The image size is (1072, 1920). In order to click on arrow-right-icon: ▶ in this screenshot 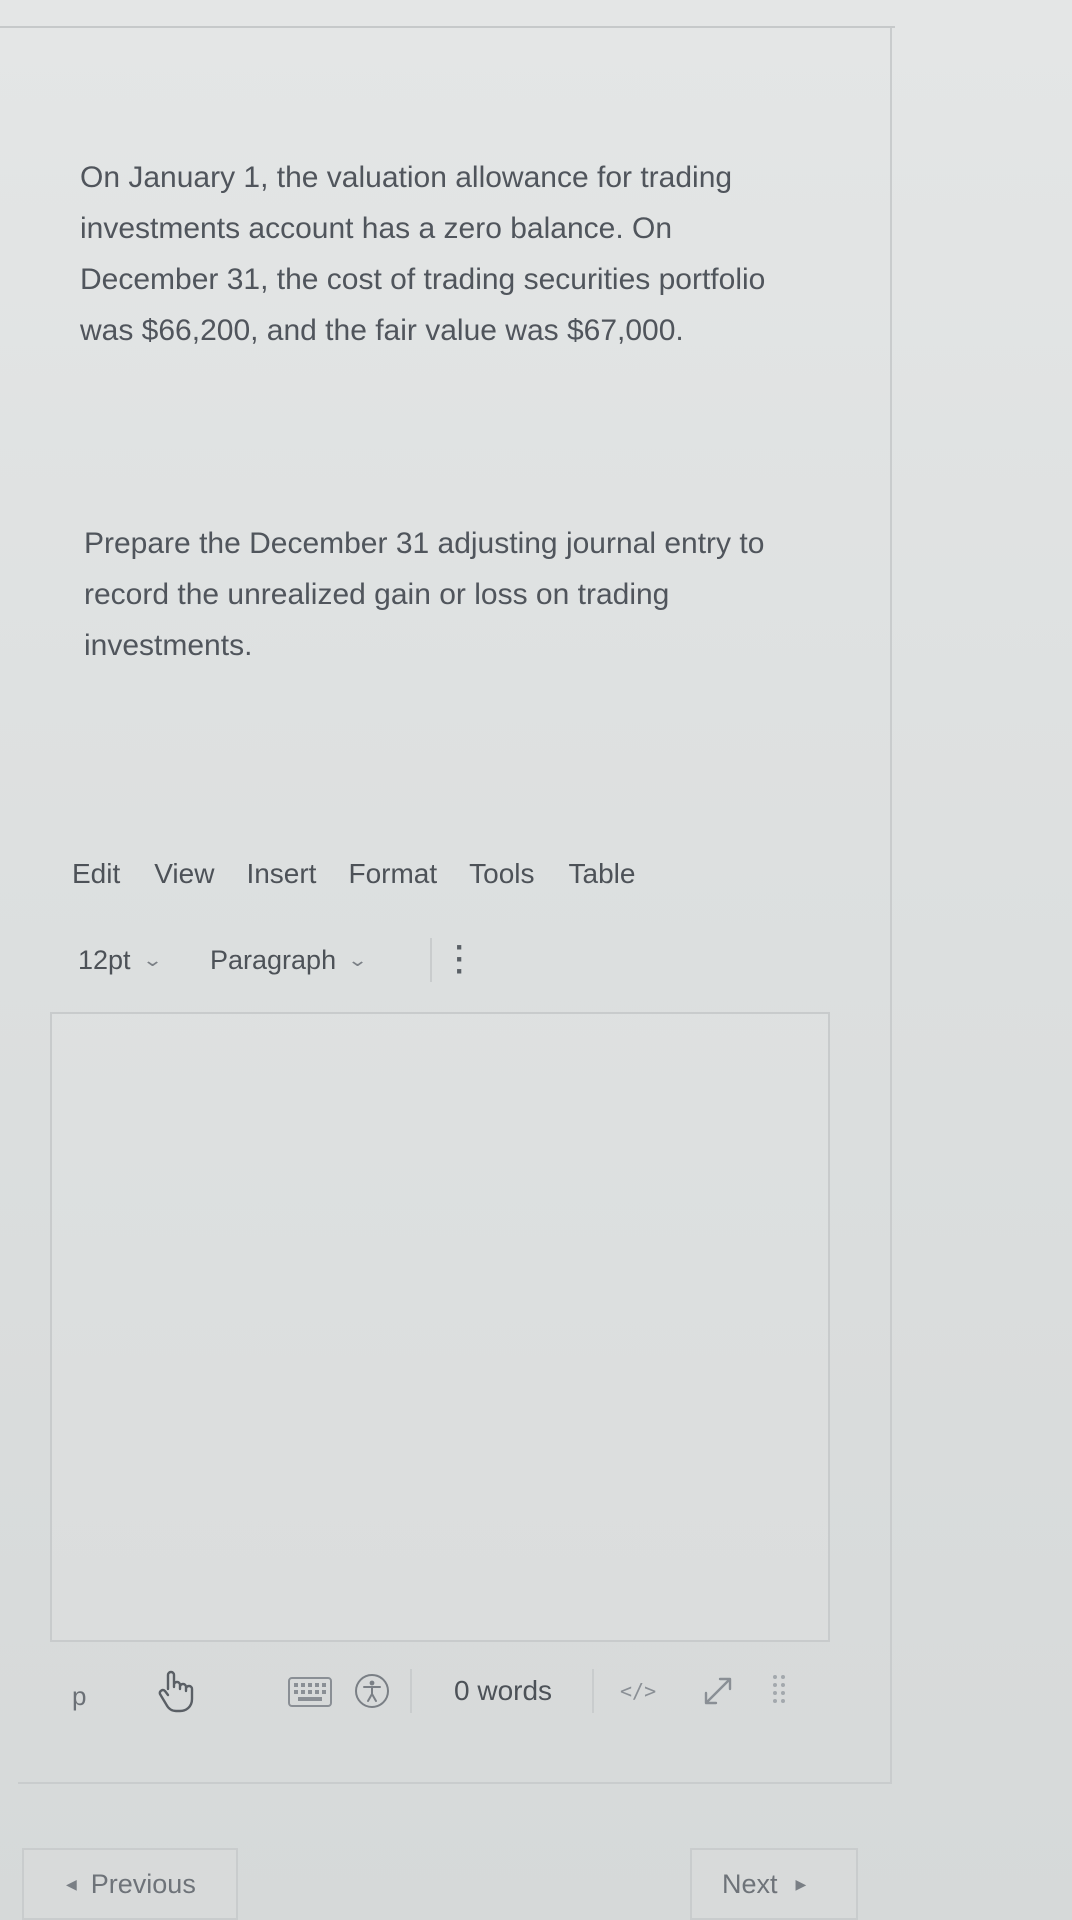, I will do `click(801, 1883)`.